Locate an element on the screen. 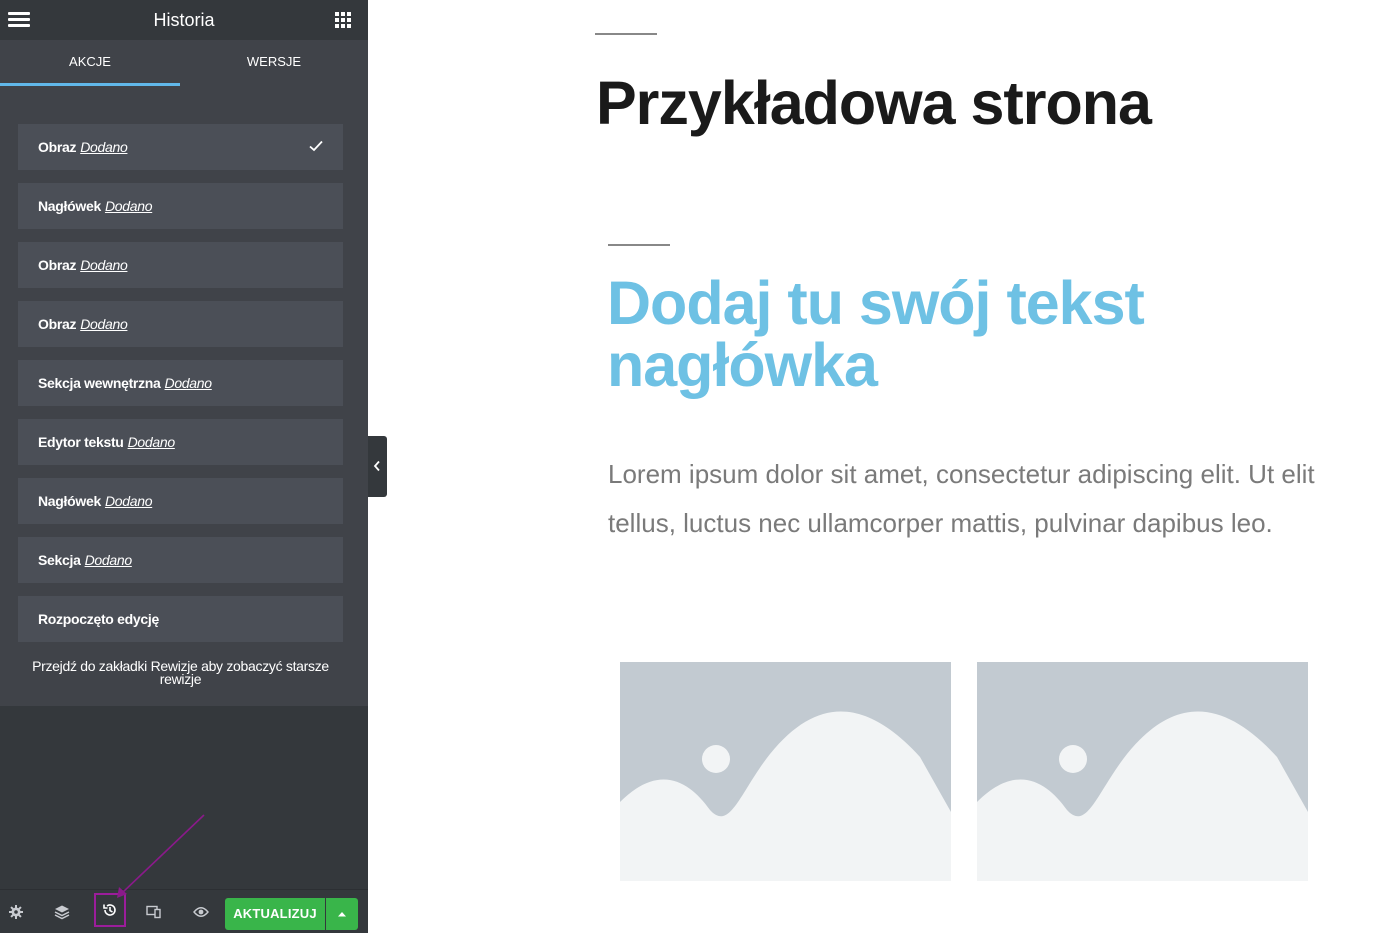 The width and height of the screenshot is (1398, 934). history-item-element: Sekcja wewnętrzna is located at coordinates (99, 383).